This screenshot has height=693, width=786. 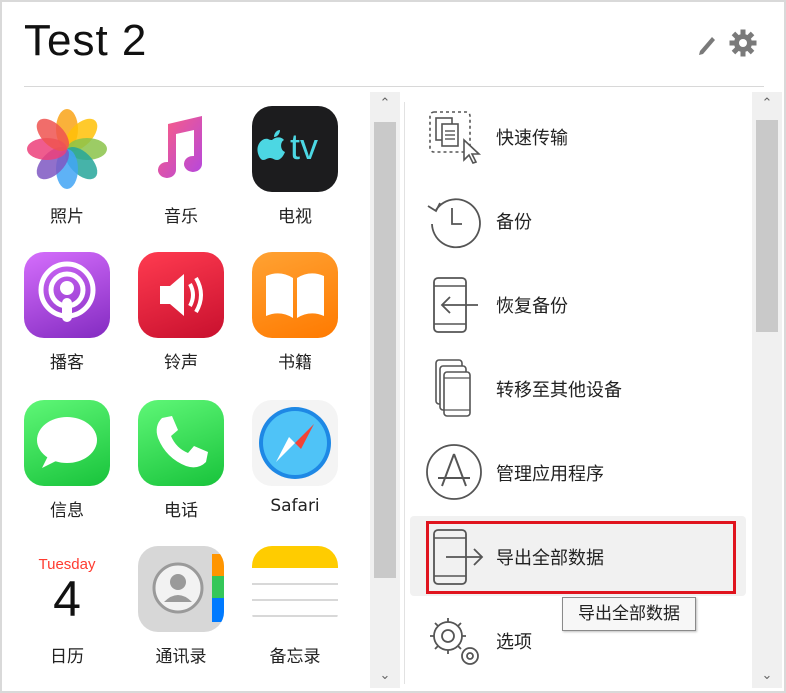 What do you see at coordinates (743, 43) in the screenshot?
I see `gear-icon` at bounding box center [743, 43].